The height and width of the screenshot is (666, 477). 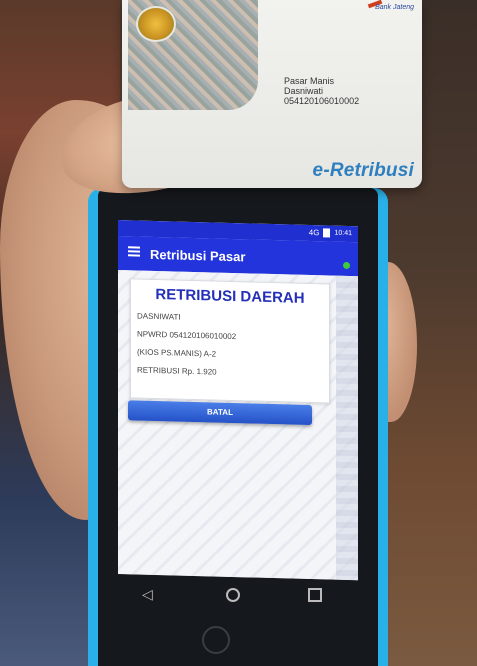 I want to click on npwrd-number: NPWRD 054120106010002, so click(x=187, y=335).